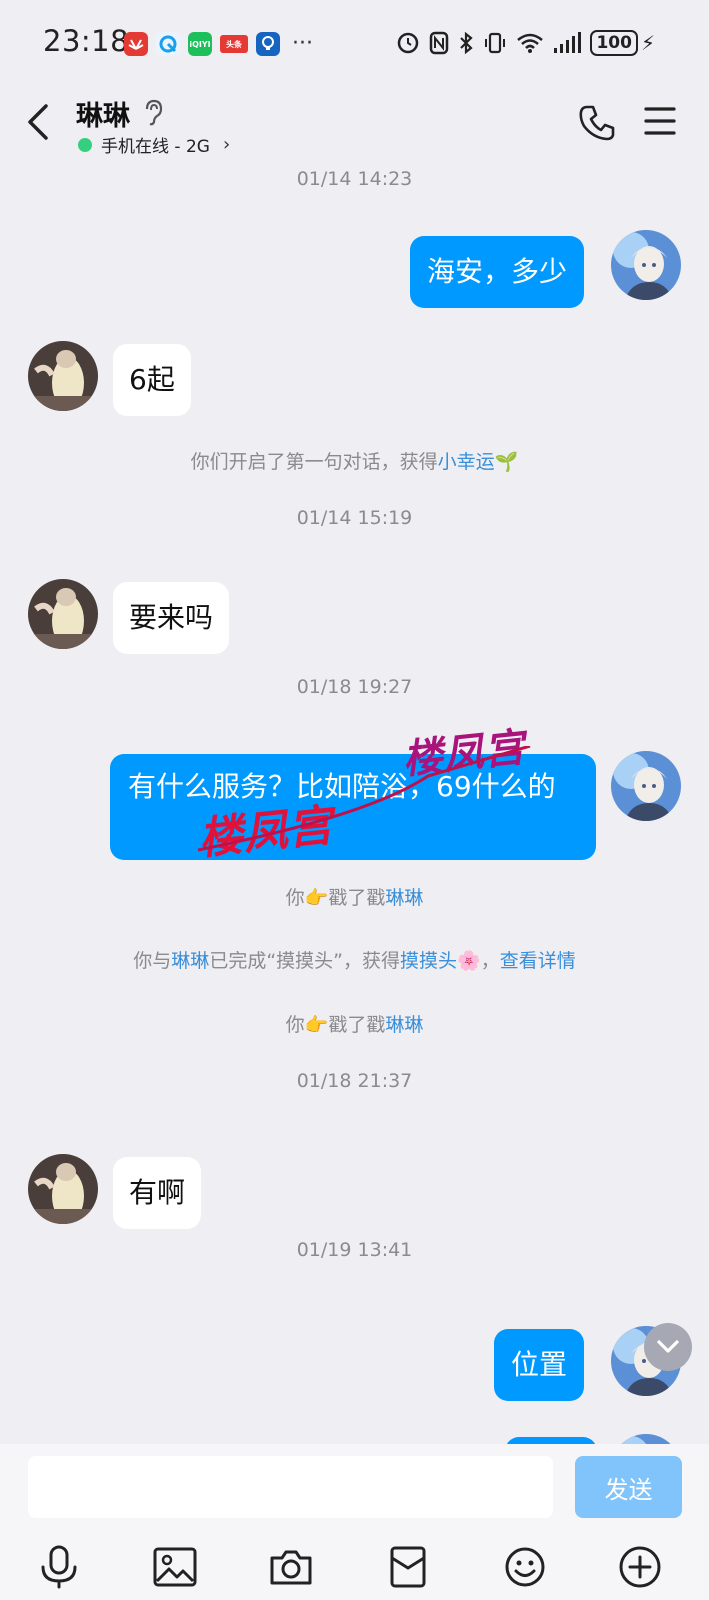 Image resolution: width=709 pixels, height=1600 pixels. I want to click on hamburger-menu-icon, so click(660, 121).